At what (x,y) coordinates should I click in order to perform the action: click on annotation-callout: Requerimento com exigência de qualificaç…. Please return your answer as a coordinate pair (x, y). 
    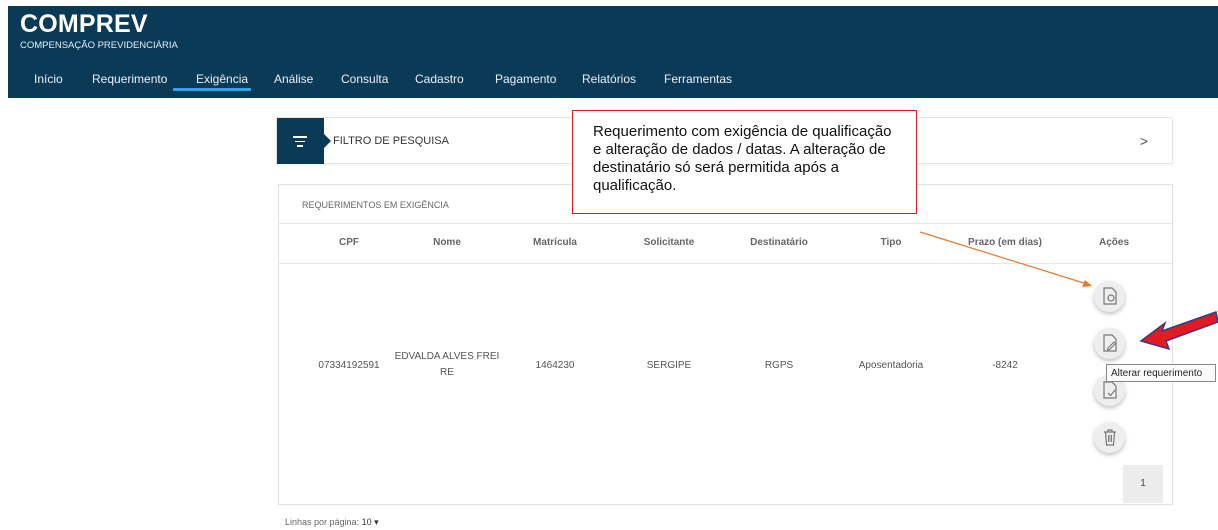
    Looking at the image, I should click on (744, 162).